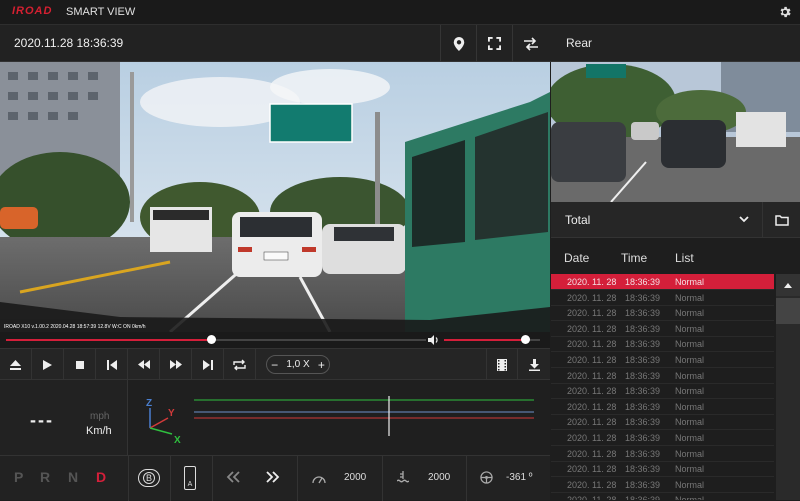 This screenshot has height=501, width=800. I want to click on second-gauge-value: 2000, so click(439, 477).